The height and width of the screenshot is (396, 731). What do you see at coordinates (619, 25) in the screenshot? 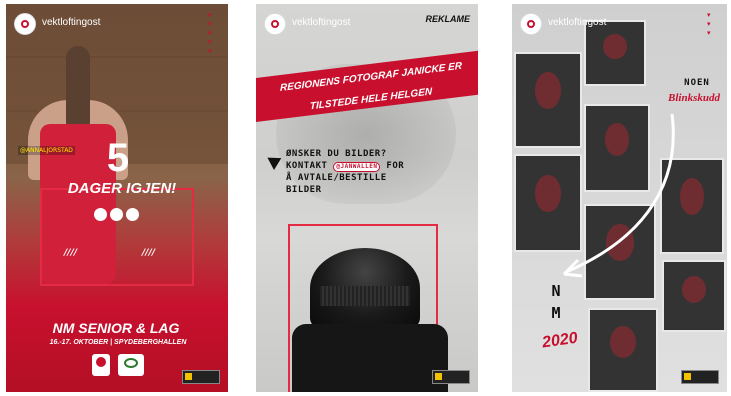
I see `story-header: vektloftingost ▾ ▾ ▾` at bounding box center [619, 25].